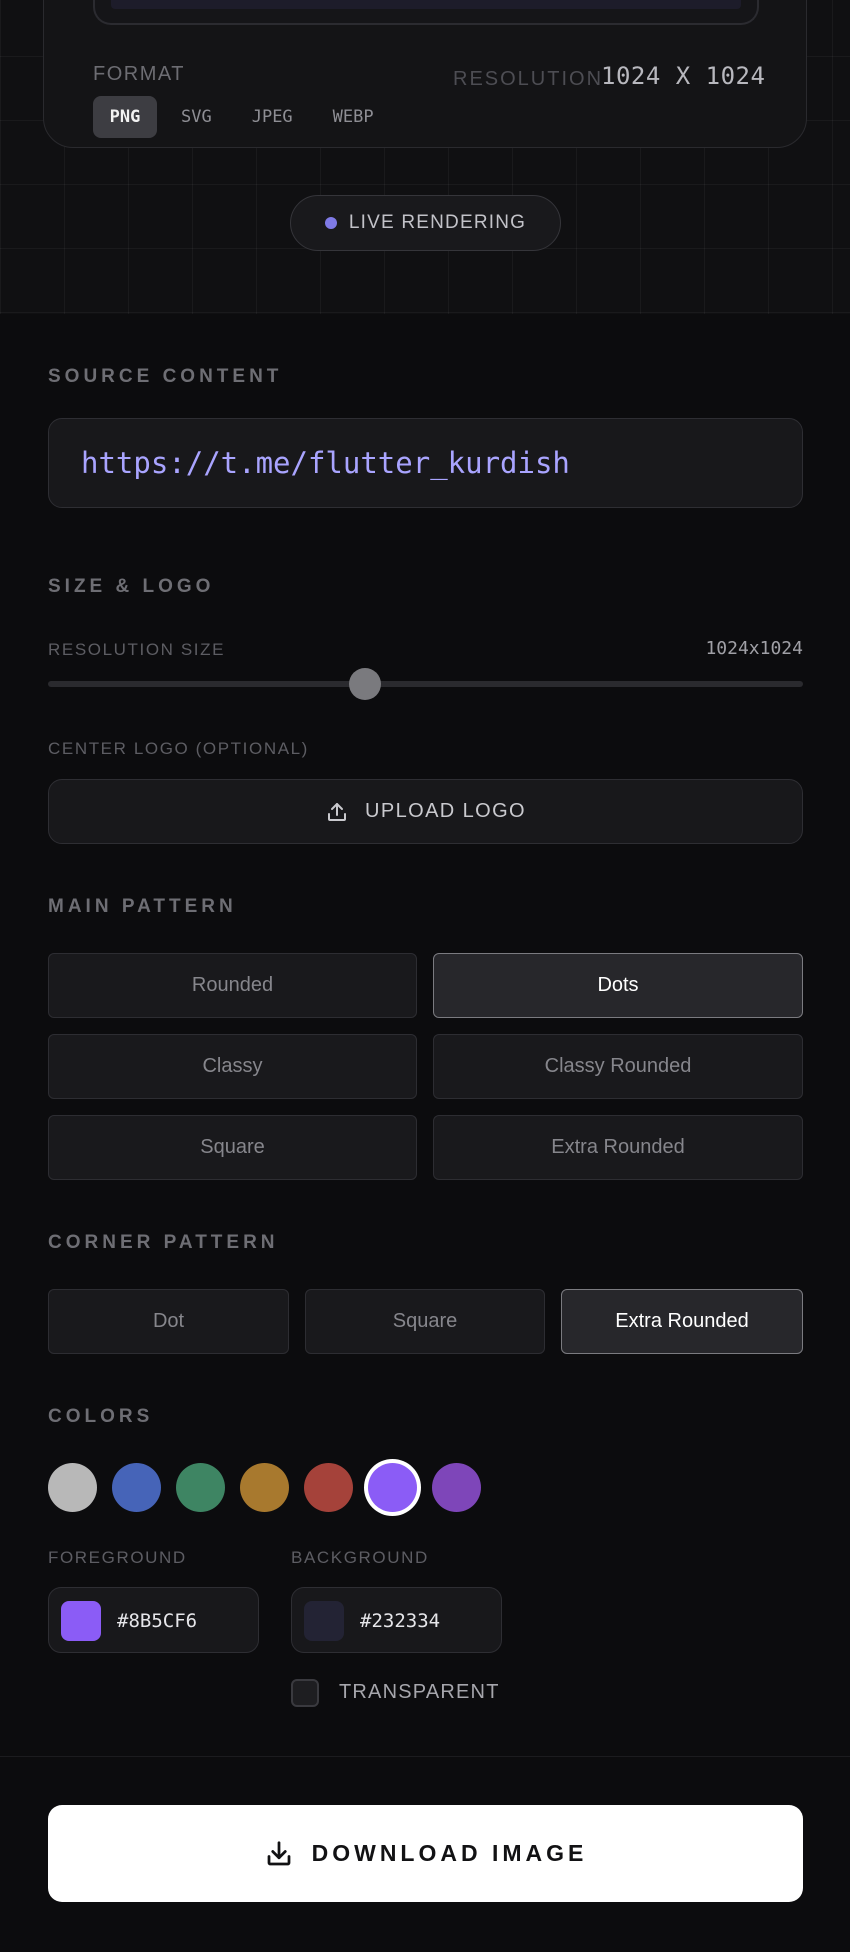  What do you see at coordinates (178, 748) in the screenshot?
I see `center-logo-label: CENTER LOGO (OPTIONAL)` at bounding box center [178, 748].